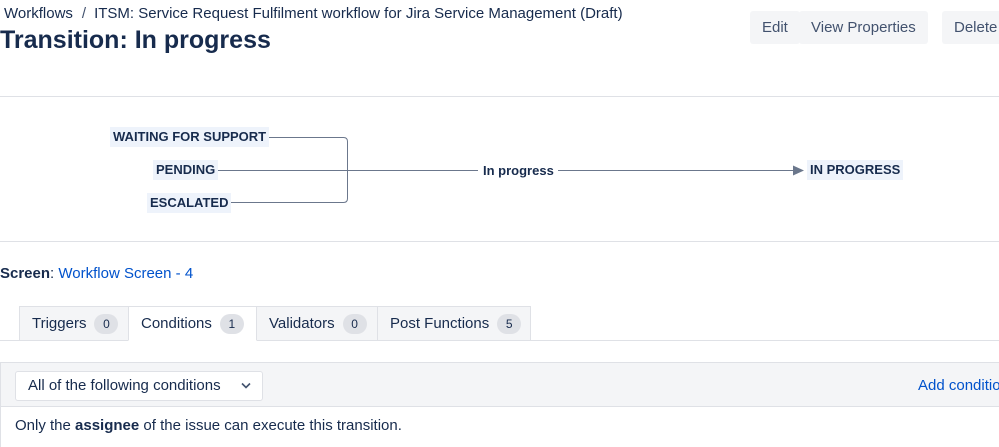 The height and width of the screenshot is (447, 999). What do you see at coordinates (124, 385) in the screenshot?
I see `condition-group-select-value: All of the following conditions` at bounding box center [124, 385].